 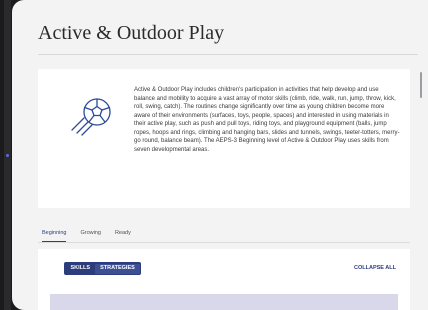 I want to click on tabs-divider, so click(x=224, y=242).